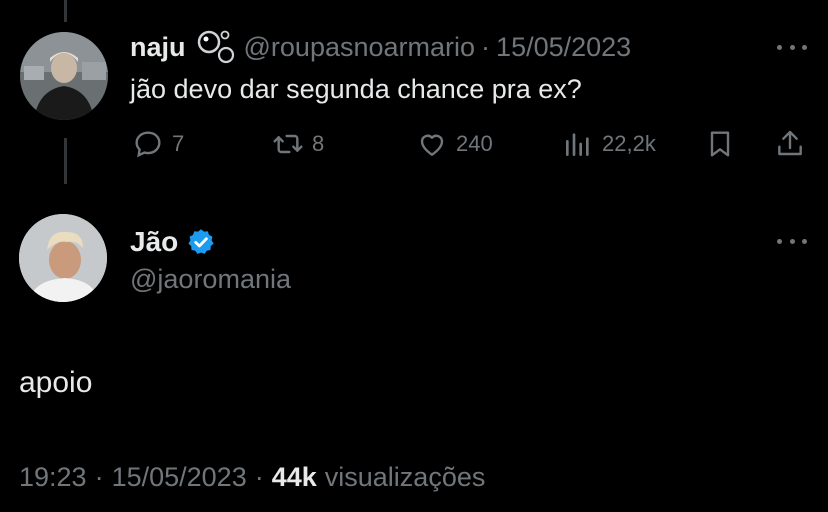 The height and width of the screenshot is (512, 828). I want to click on views-button: 22,2k, so click(609, 144).